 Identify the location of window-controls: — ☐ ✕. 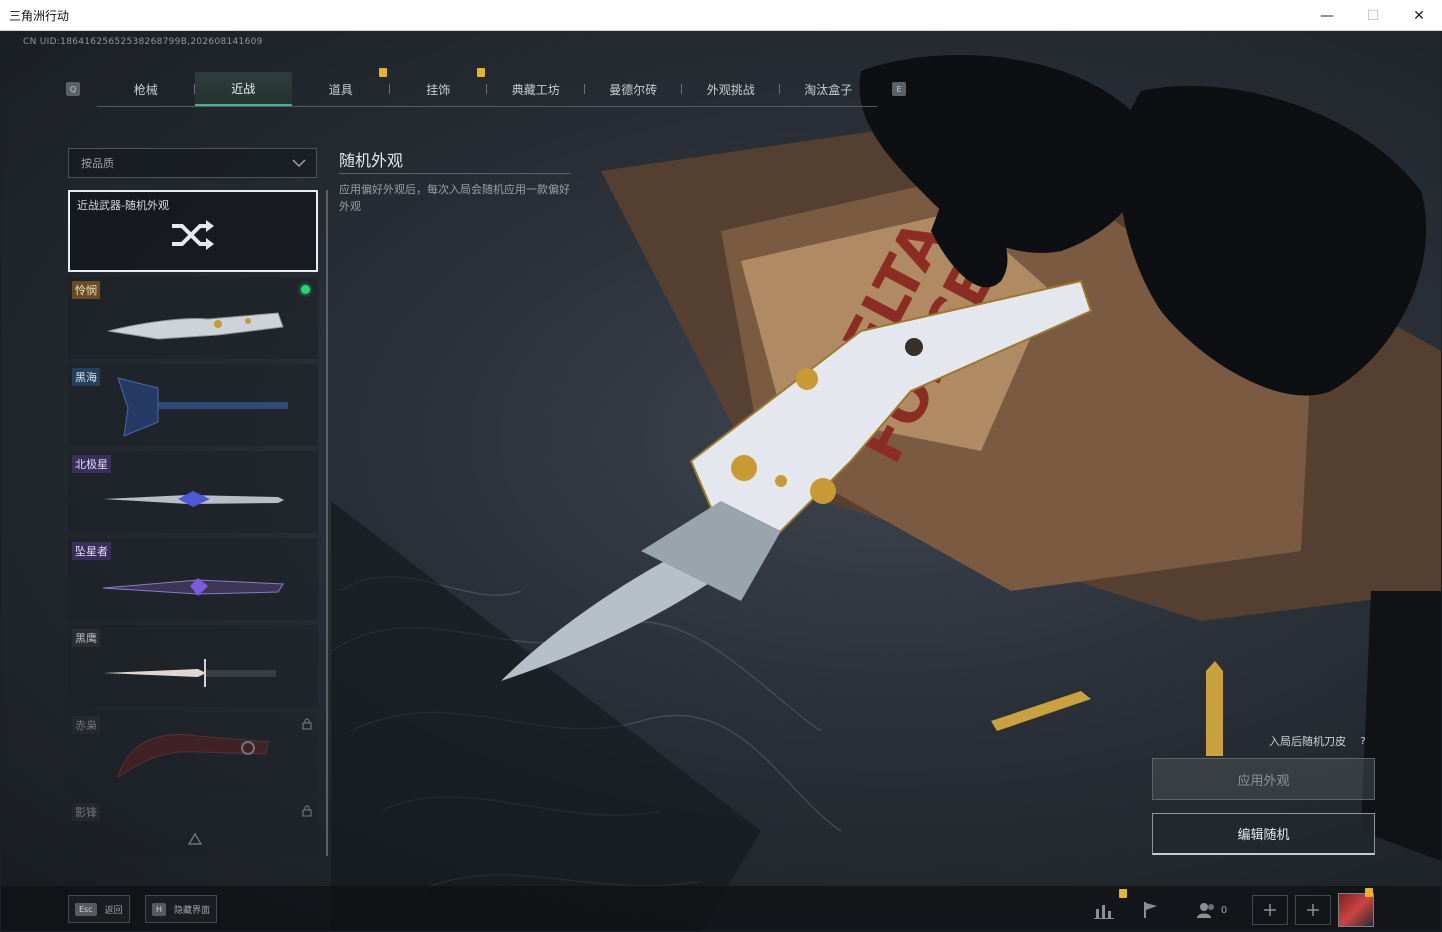
(1373, 15).